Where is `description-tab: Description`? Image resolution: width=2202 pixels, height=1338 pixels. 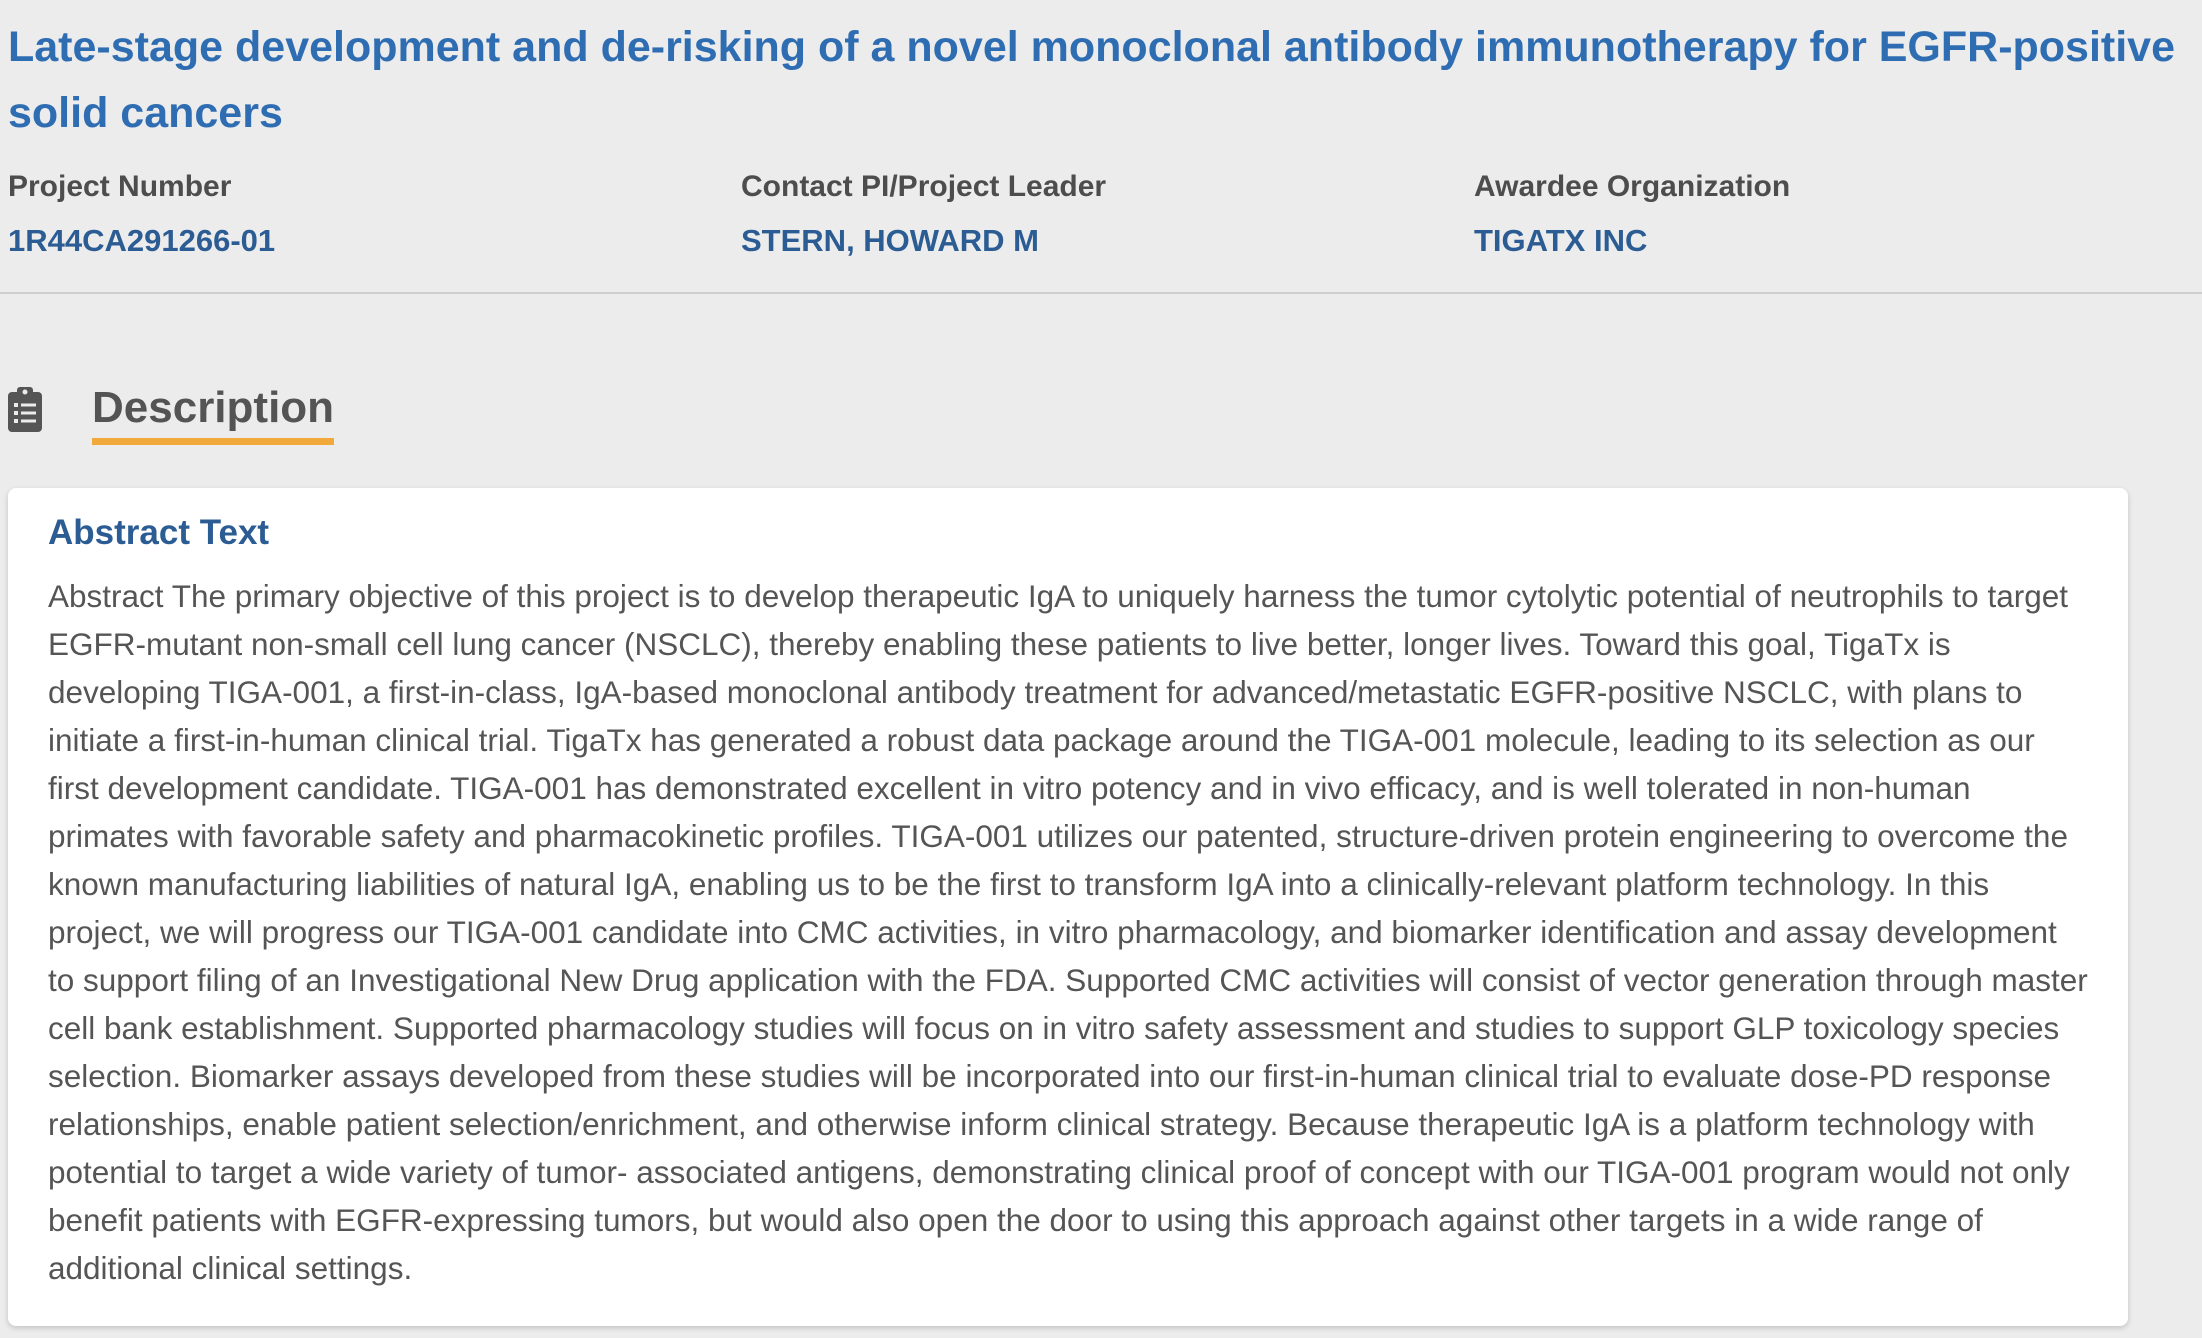
description-tab: Description is located at coordinates (213, 412).